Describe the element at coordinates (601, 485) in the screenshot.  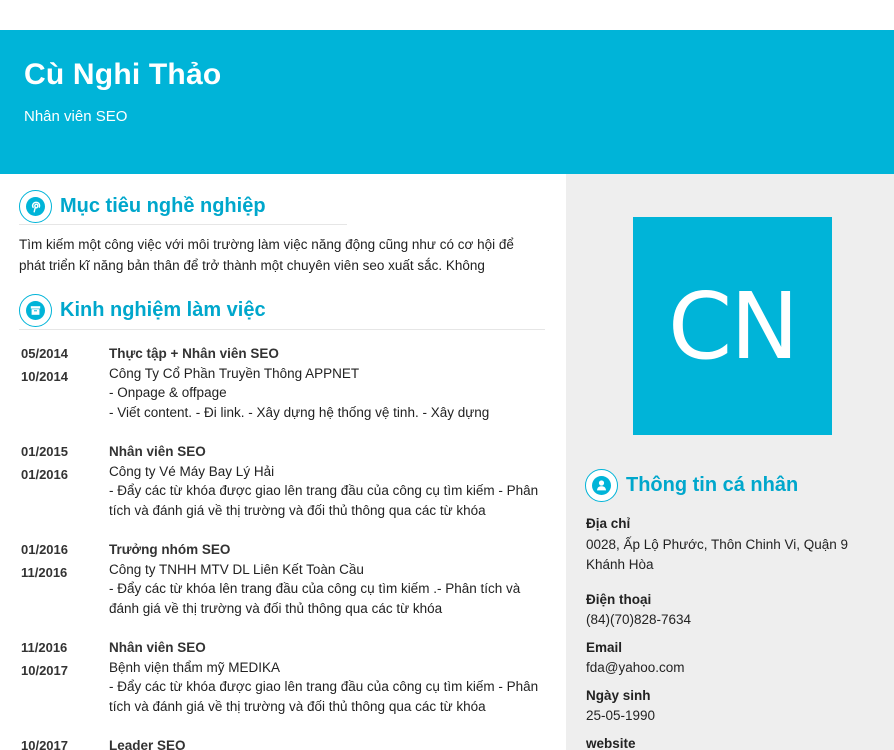
I see `user-icon` at that location.